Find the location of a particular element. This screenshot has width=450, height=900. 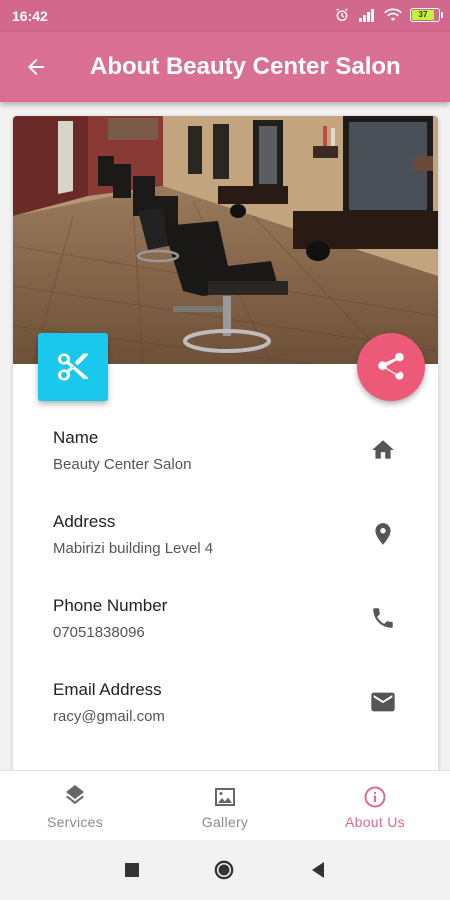

info-label: Address is located at coordinates (84, 521).